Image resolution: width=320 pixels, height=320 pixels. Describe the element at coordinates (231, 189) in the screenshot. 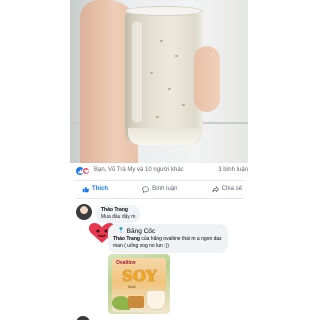

I see `share-label: Chia sẻ` at that location.